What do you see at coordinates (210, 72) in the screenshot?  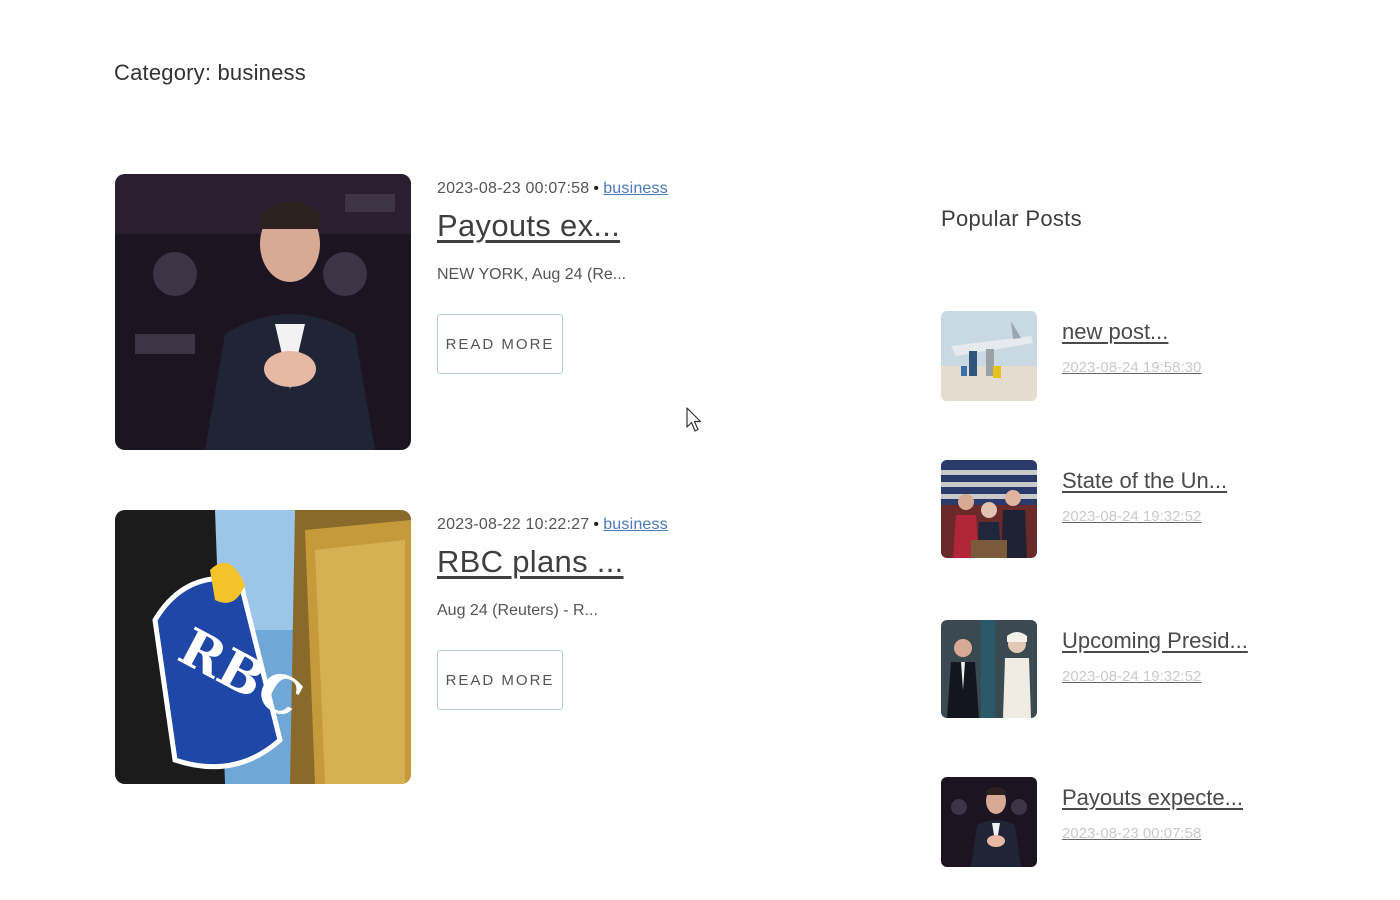 I see `category-heading: Category: business` at bounding box center [210, 72].